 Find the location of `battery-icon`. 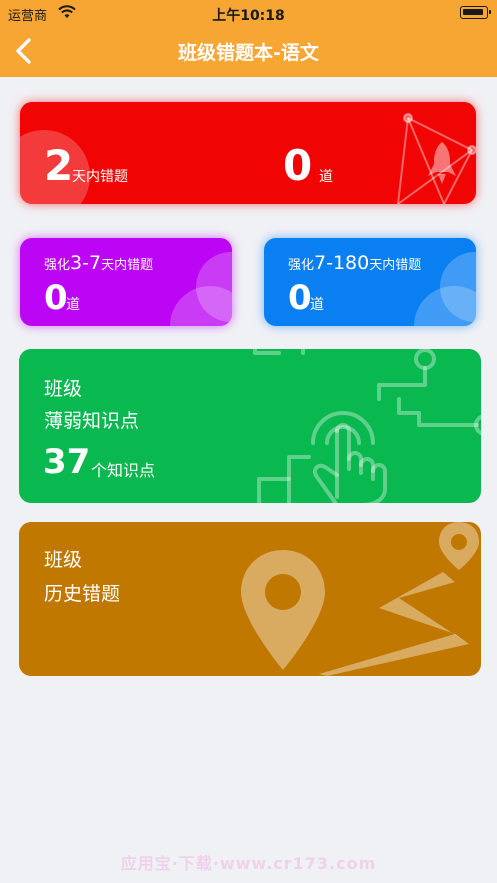

battery-icon is located at coordinates (475, 12).